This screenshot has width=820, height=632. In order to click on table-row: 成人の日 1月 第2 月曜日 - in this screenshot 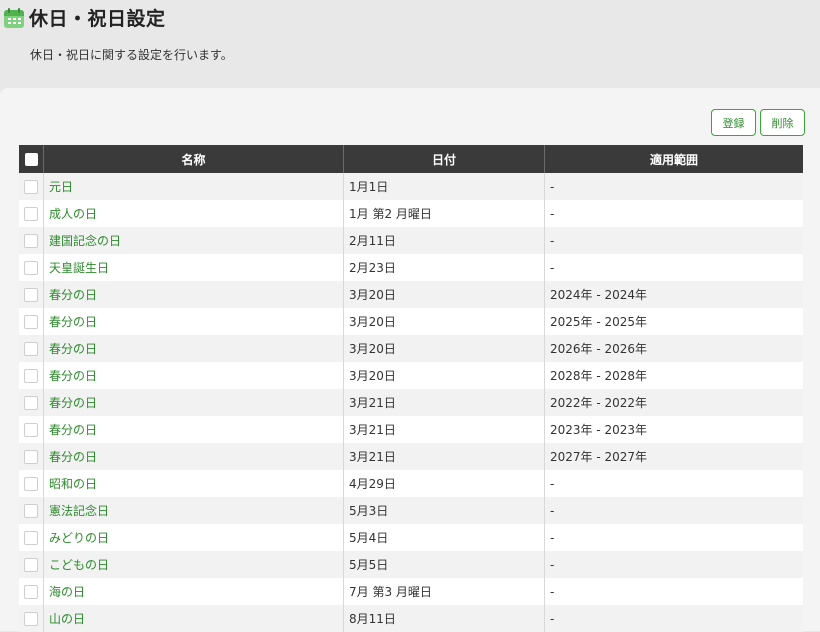, I will do `click(411, 213)`.